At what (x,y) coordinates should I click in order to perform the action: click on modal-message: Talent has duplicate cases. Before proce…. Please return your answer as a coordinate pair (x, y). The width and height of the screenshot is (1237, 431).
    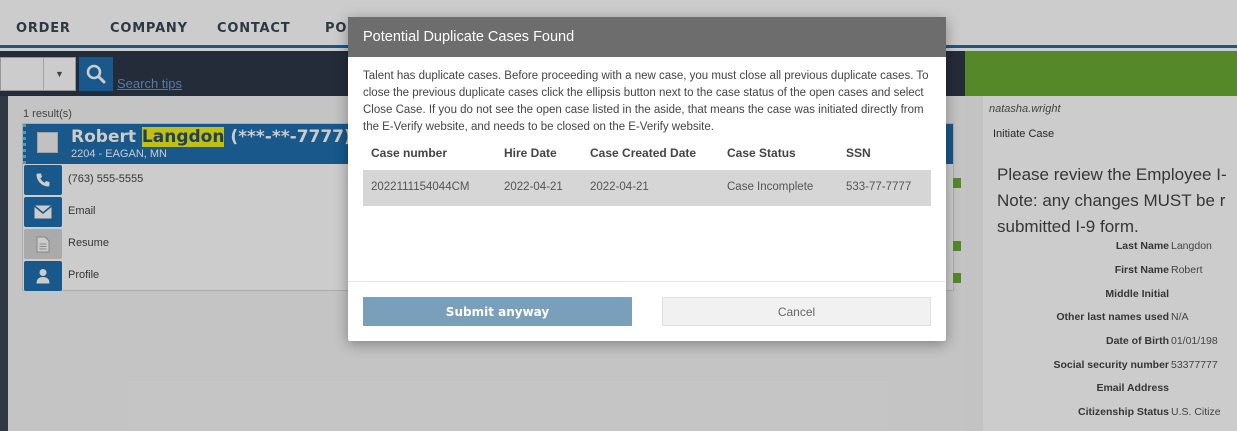
    Looking at the image, I should click on (646, 101).